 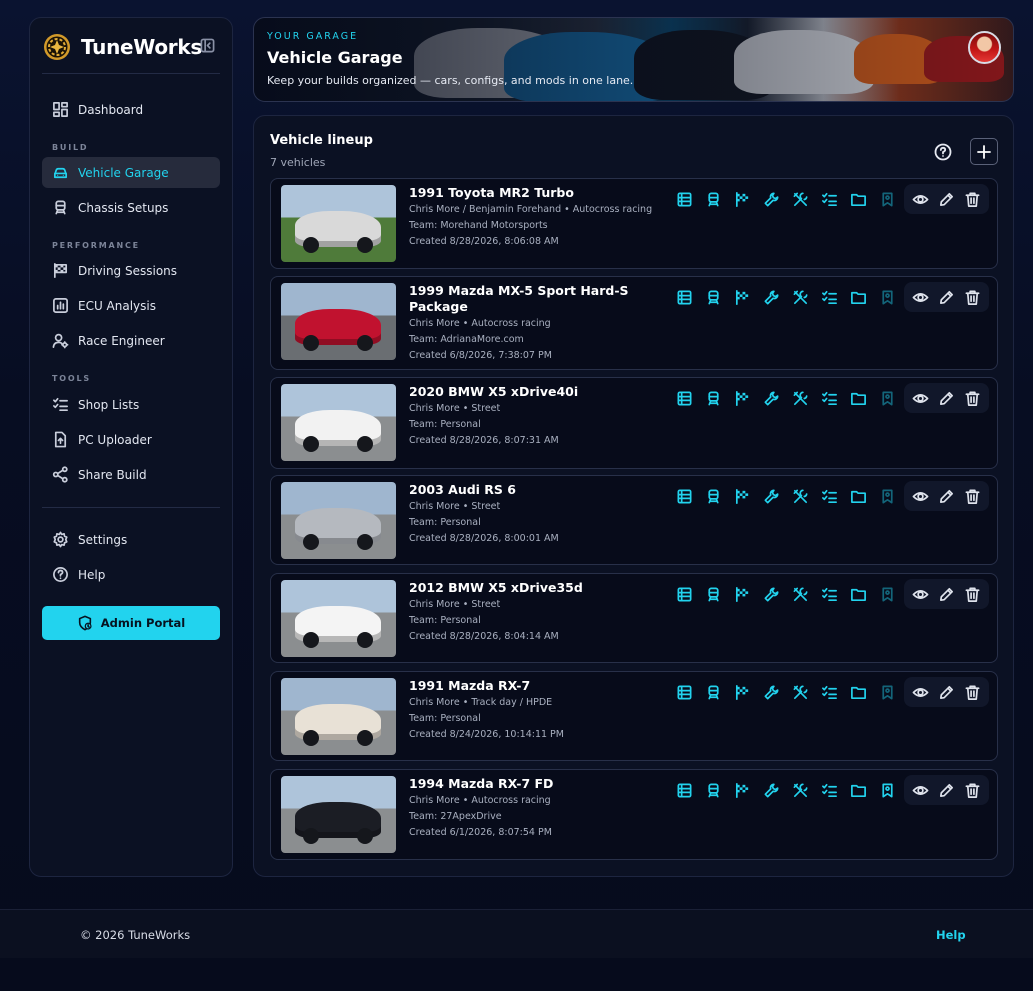 I want to click on nav-share-build: Share Build, so click(x=131, y=474).